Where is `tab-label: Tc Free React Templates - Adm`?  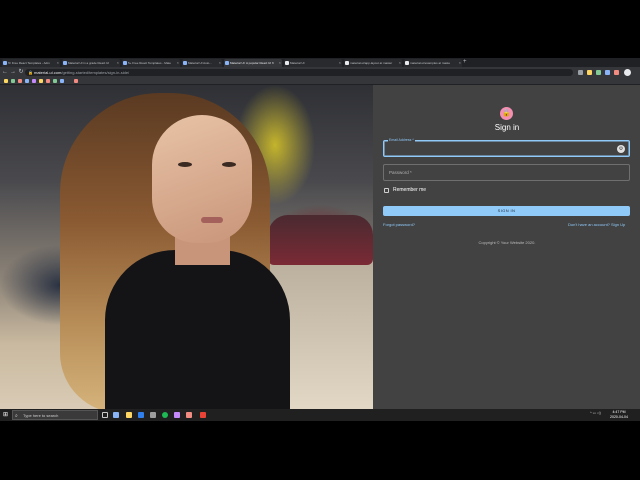 tab-label: Tc Free React Templates - Adm is located at coordinates (29, 63).